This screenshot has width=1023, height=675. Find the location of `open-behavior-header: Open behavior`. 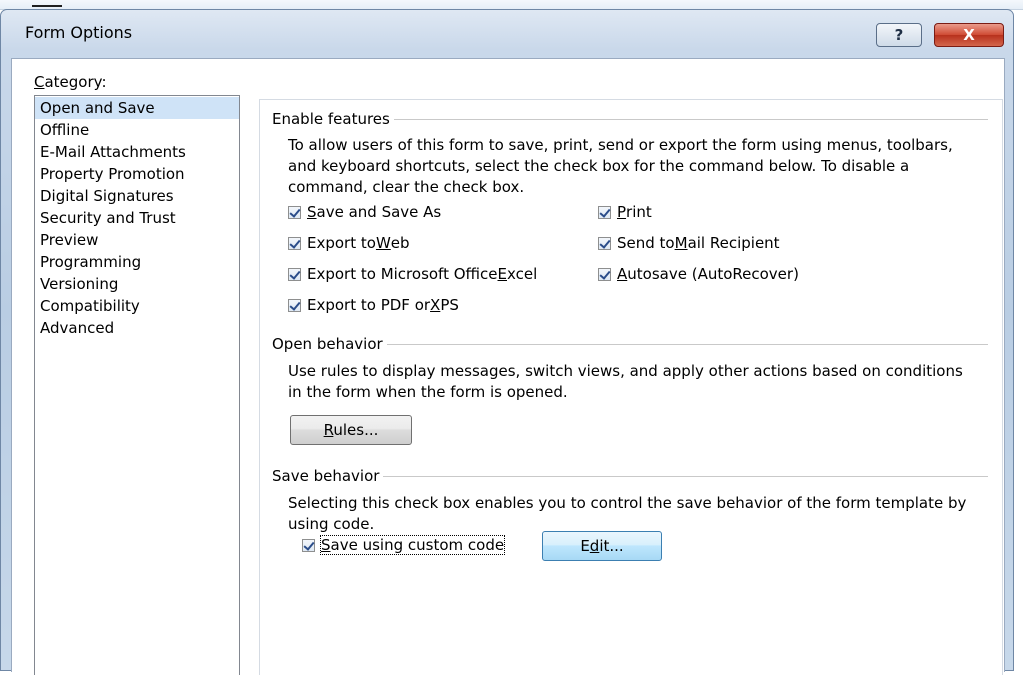

open-behavior-header: Open behavior is located at coordinates (630, 344).